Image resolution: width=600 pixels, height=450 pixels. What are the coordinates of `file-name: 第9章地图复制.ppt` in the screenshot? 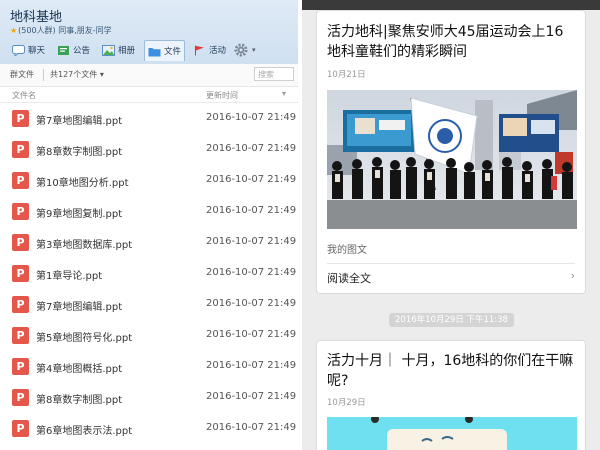 It's located at (79, 214).